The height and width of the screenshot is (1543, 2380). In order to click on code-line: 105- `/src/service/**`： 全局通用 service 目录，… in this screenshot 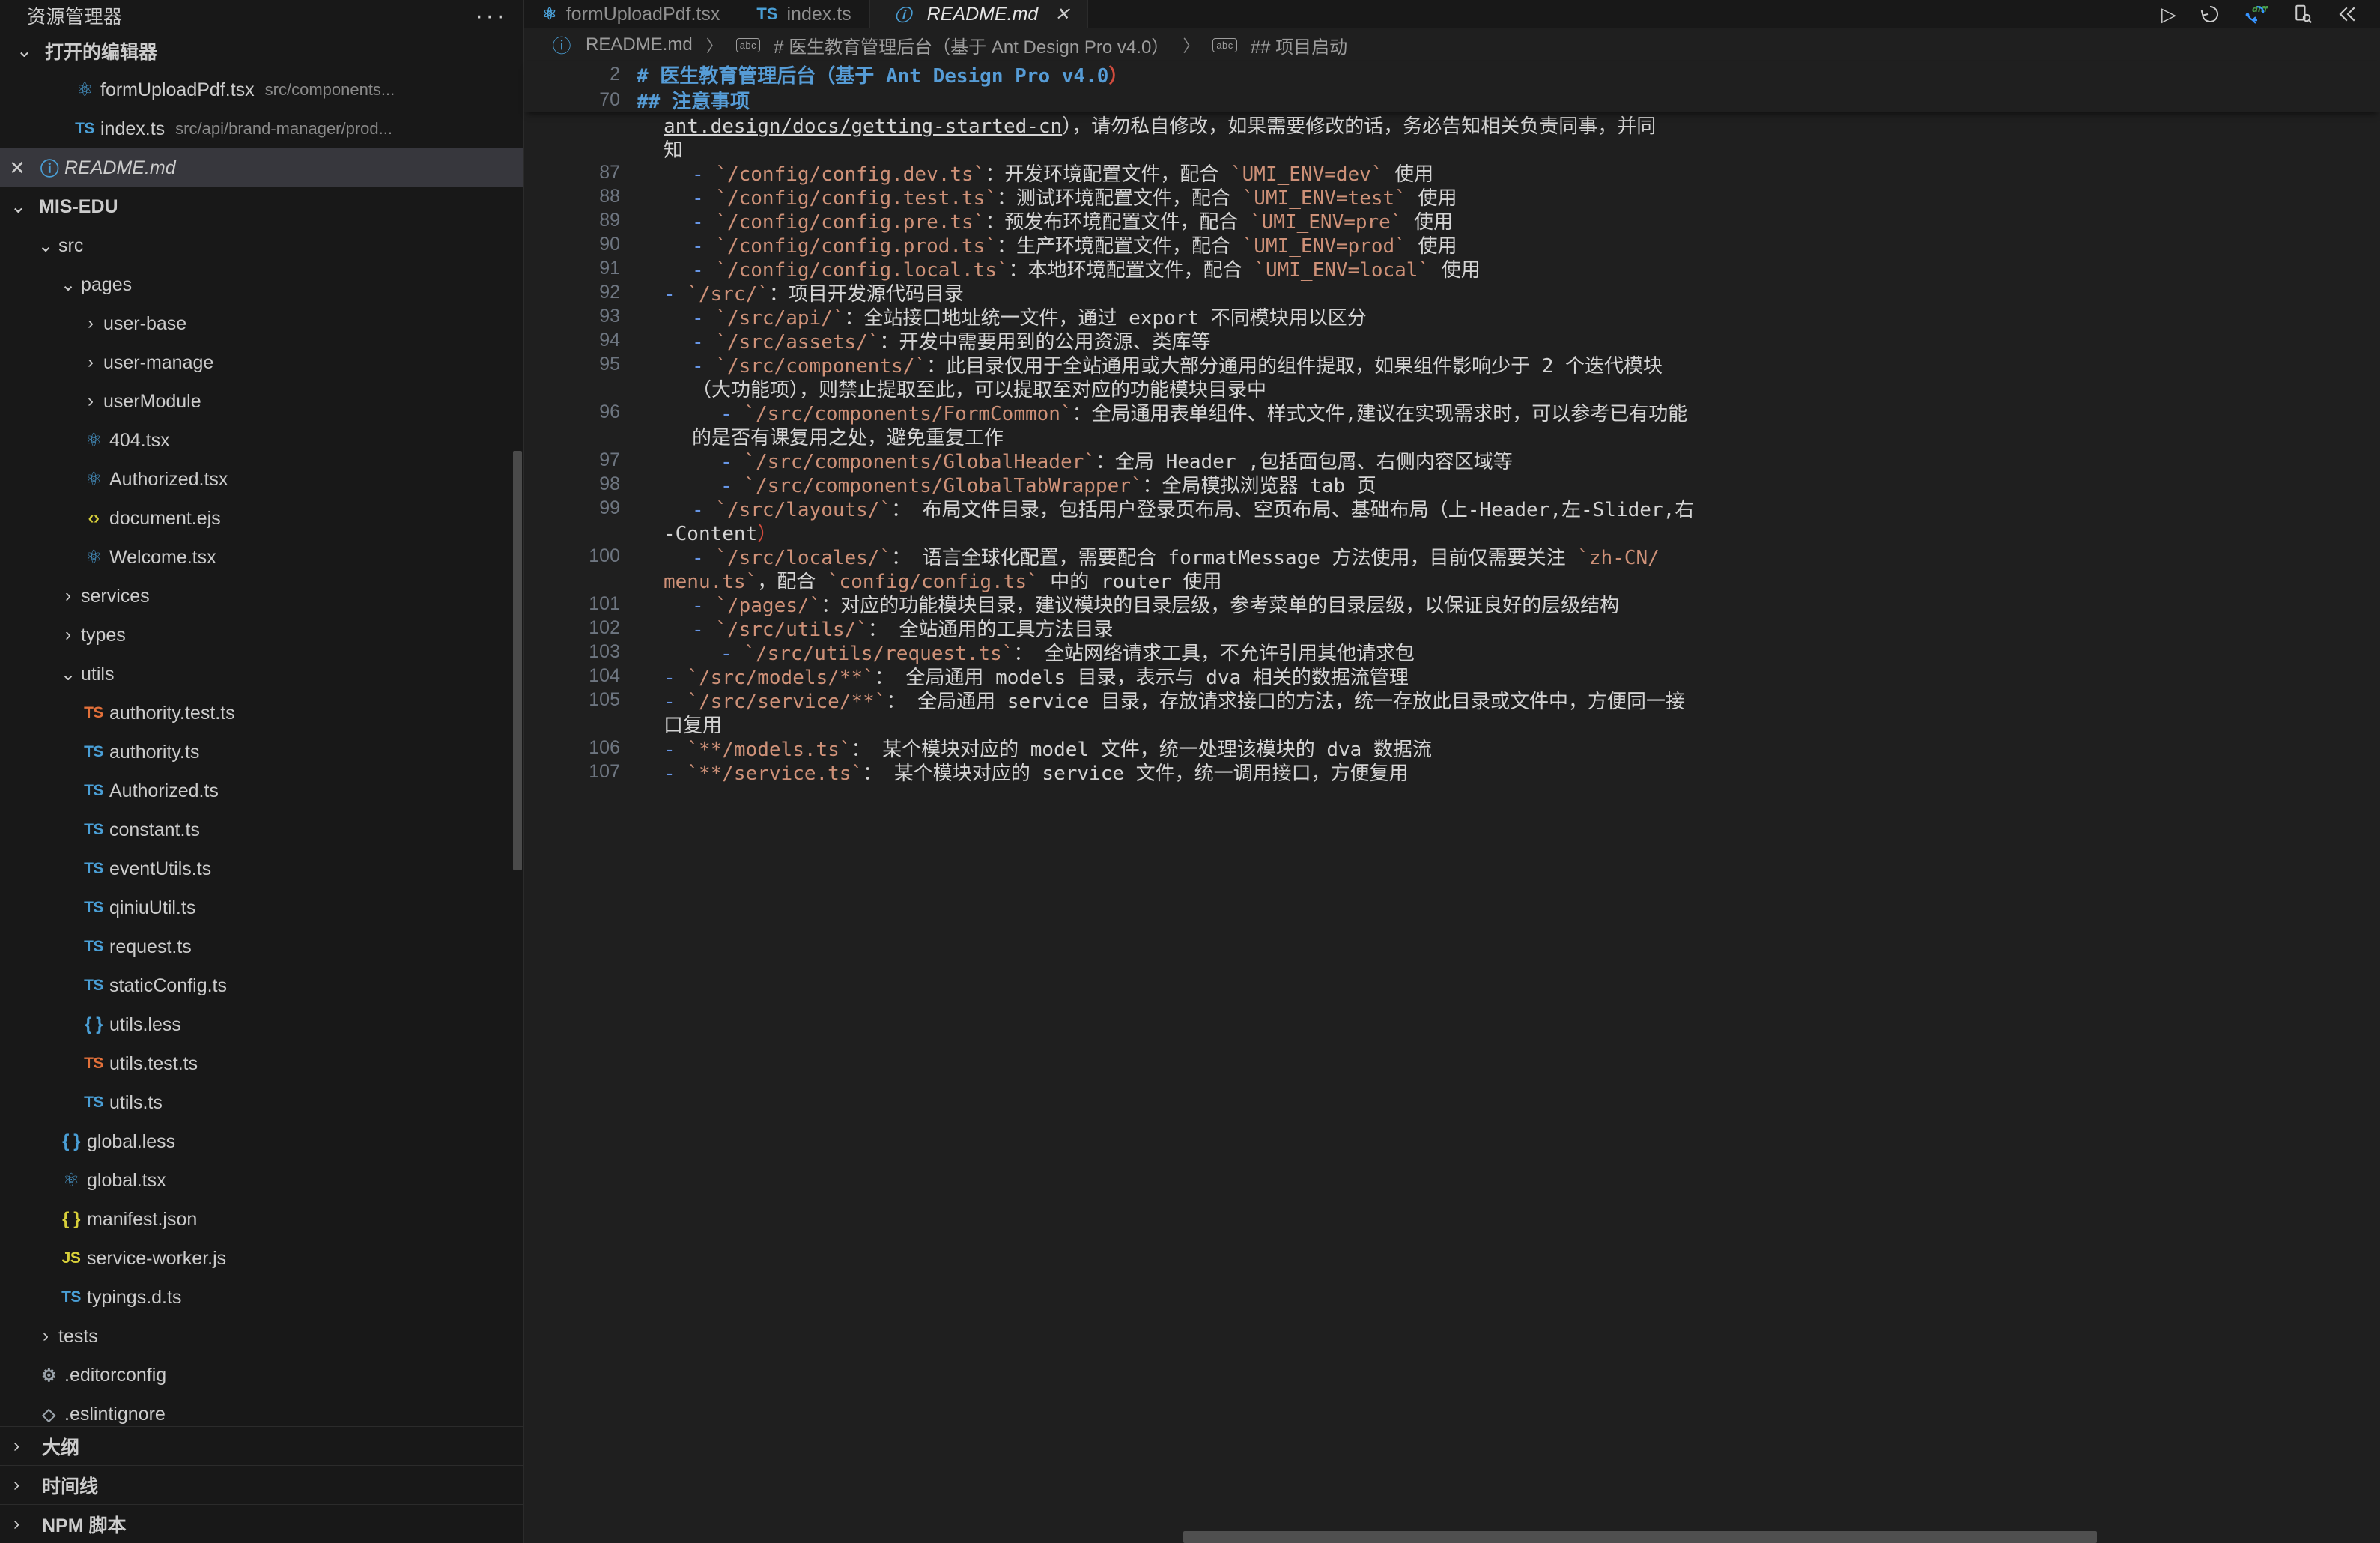, I will do `click(1452, 700)`.